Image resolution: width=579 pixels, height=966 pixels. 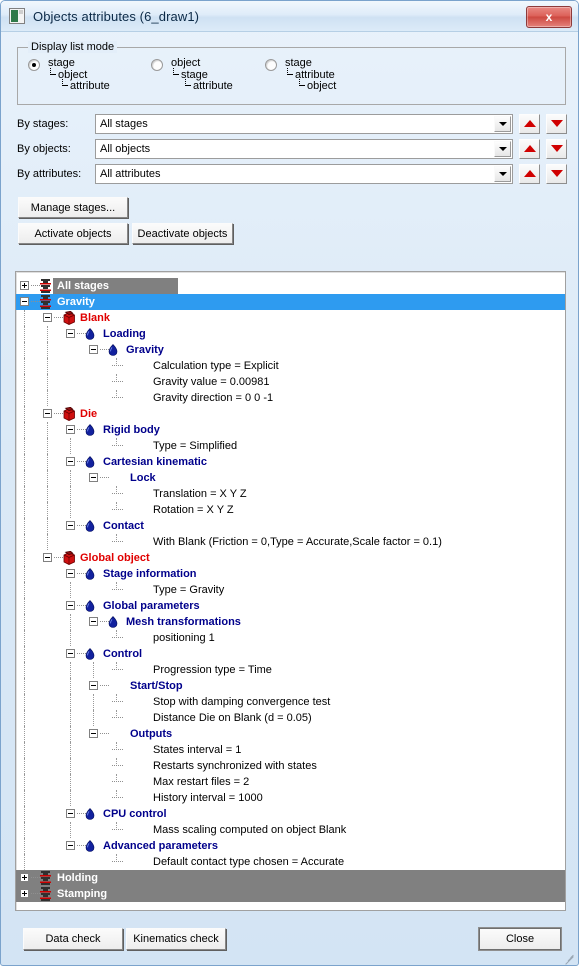 I want to click on radio-option-stage-object-attribute: stage object attribute, so click(x=69, y=75).